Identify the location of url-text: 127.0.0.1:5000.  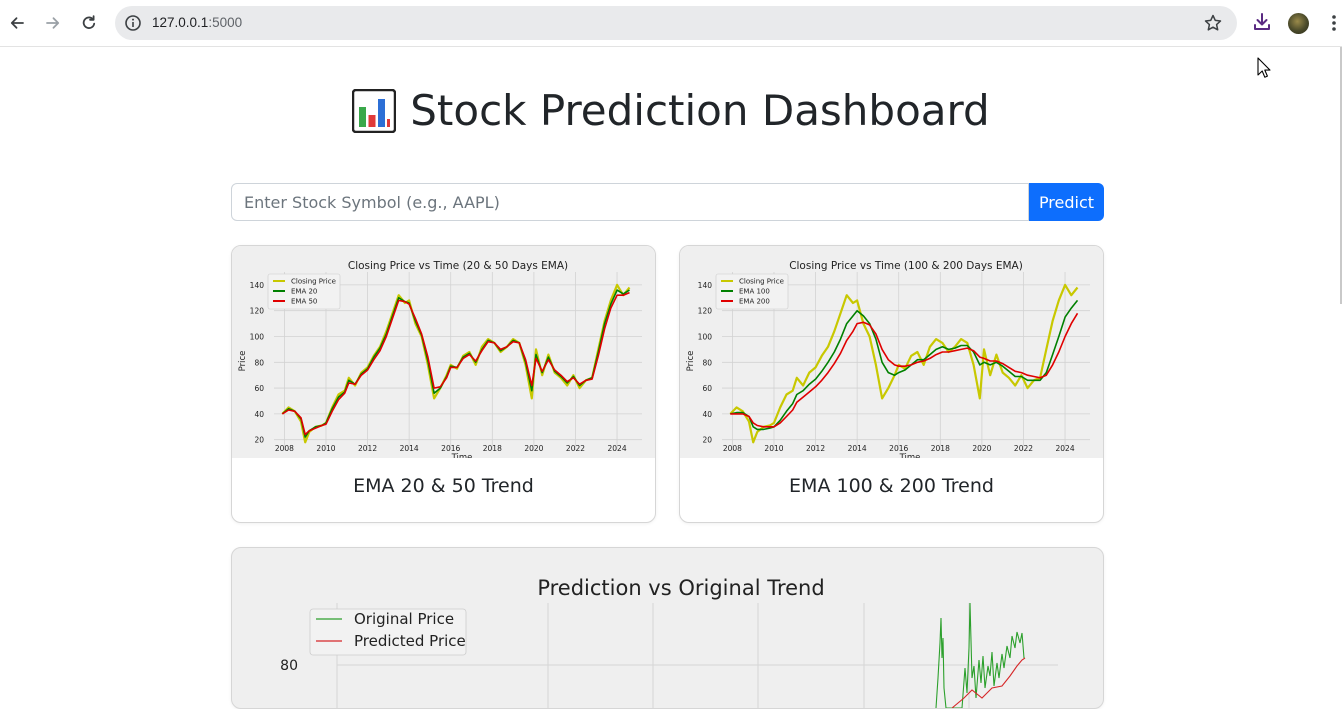
(197, 22).